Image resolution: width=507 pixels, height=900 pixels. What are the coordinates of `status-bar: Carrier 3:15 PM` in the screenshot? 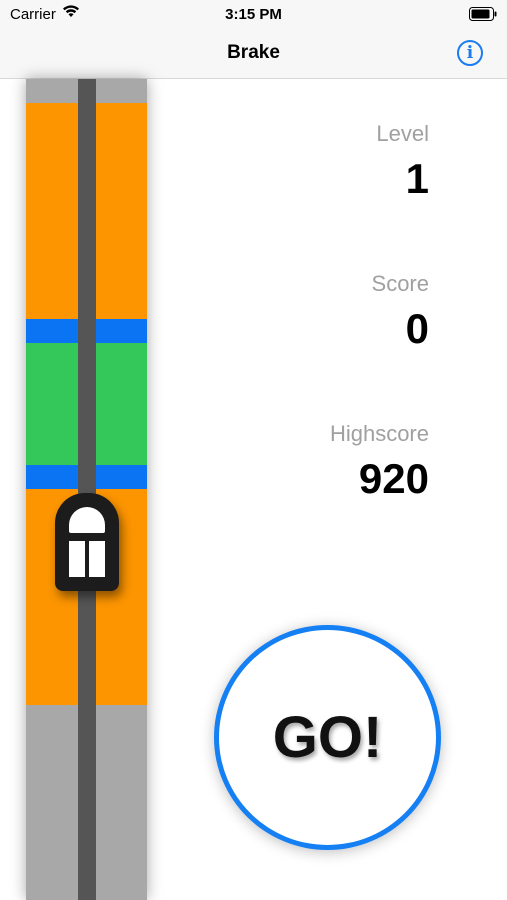 It's located at (253, 15).